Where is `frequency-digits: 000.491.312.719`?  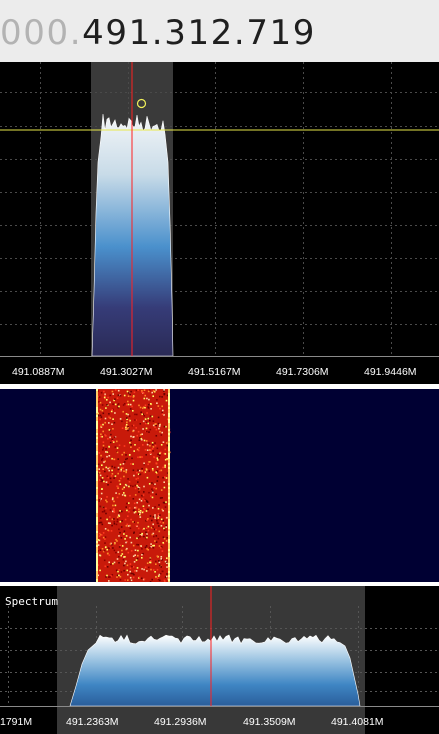
frequency-digits: 000.491.312.719 is located at coordinates (158, 33).